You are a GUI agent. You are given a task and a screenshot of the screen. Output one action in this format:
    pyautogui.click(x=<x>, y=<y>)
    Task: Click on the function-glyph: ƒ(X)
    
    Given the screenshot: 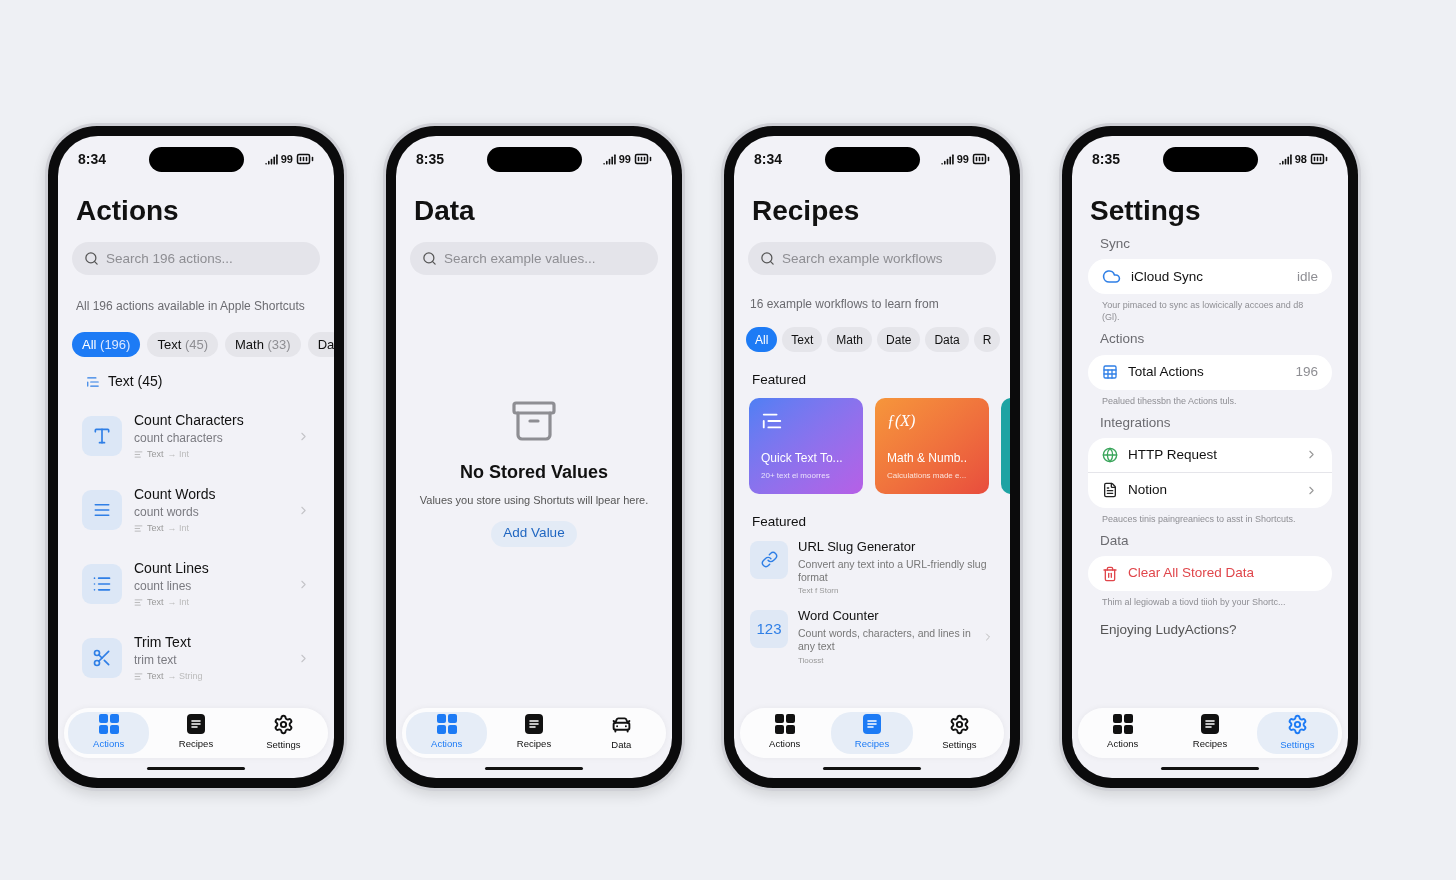 What is the action you would take?
    pyautogui.click(x=902, y=421)
    